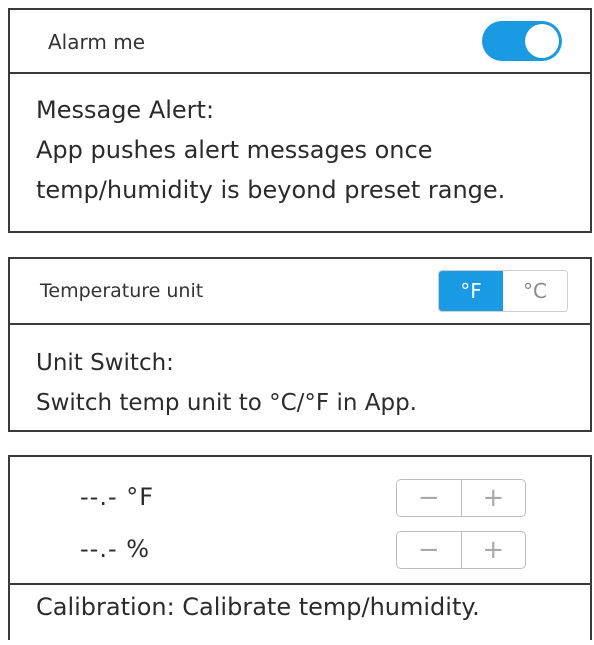 Image resolution: width=594 pixels, height=645 pixels. What do you see at coordinates (542, 41) in the screenshot?
I see `toggle-knob` at bounding box center [542, 41].